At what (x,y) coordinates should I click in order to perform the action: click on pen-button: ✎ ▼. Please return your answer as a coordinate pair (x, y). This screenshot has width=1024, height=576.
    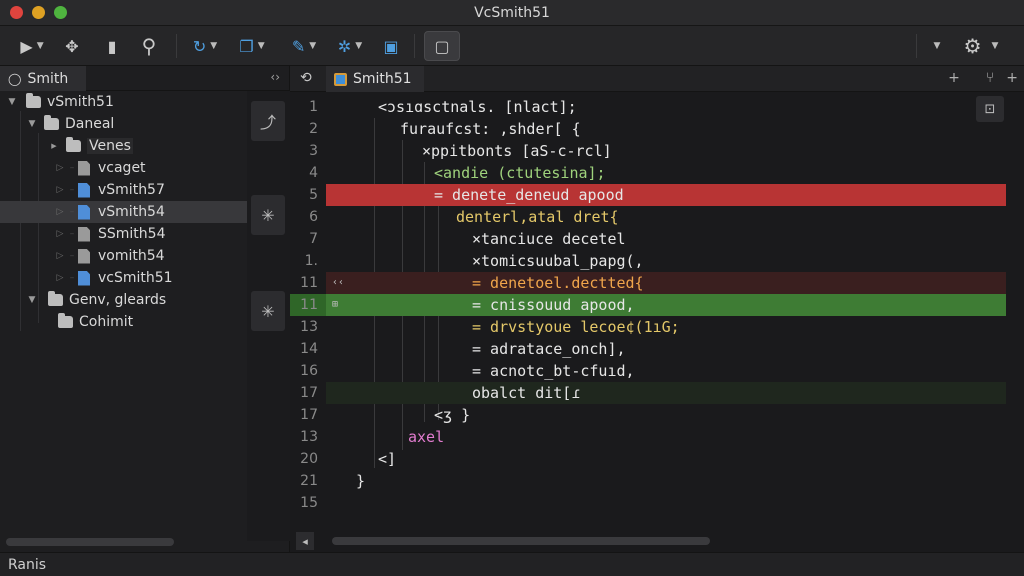
    Looking at the image, I should click on (304, 46).